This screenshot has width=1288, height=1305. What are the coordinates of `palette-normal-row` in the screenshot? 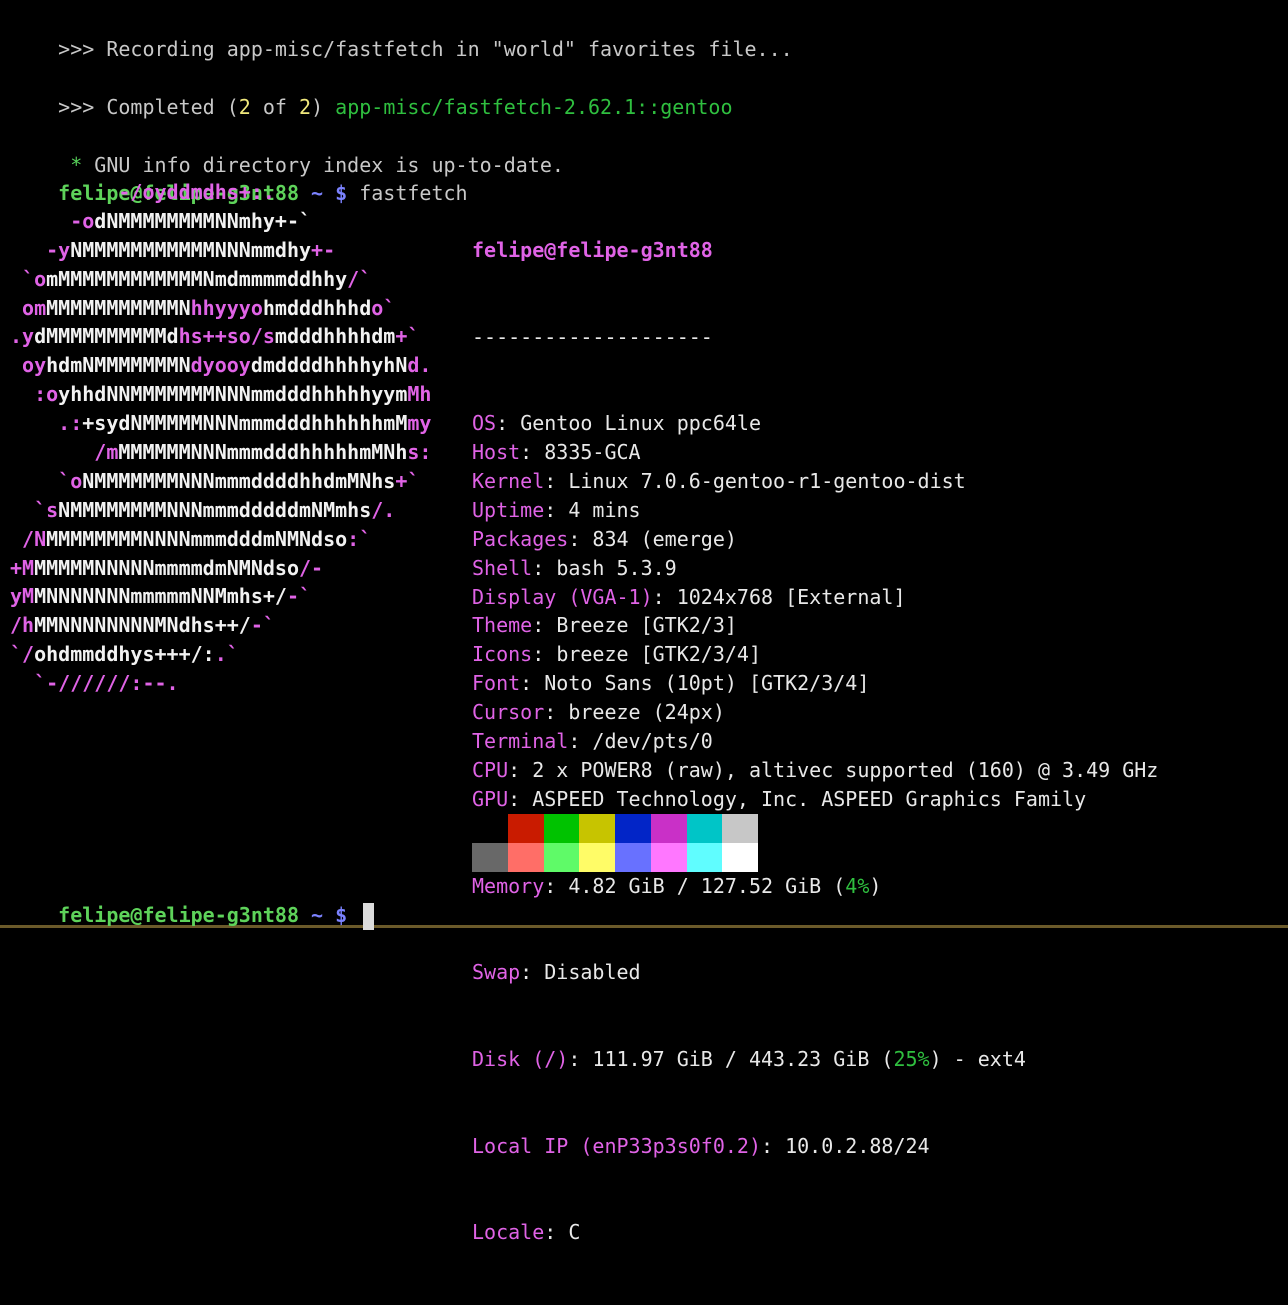 It's located at (615, 828).